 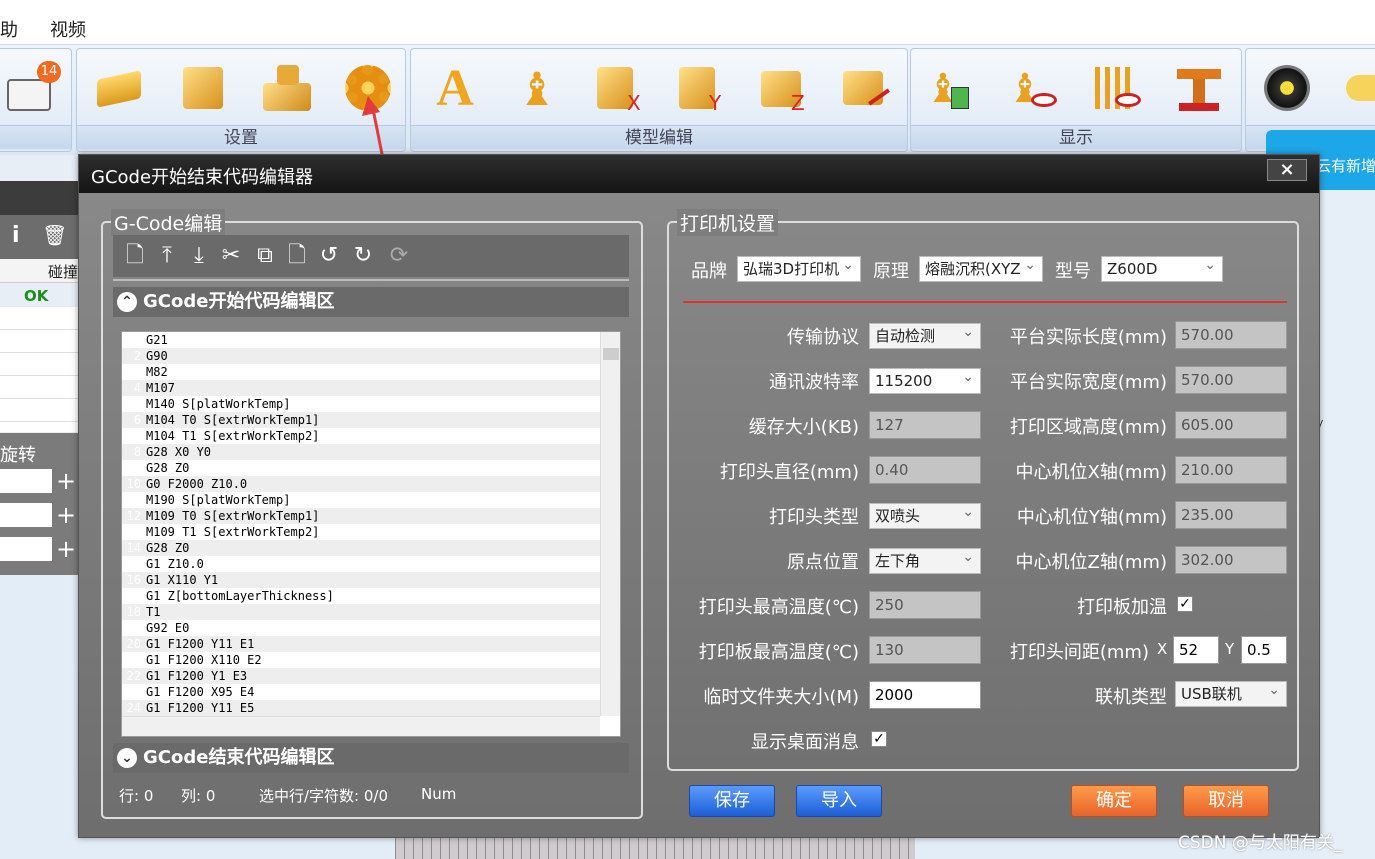 I want to click on info-icon: i, so click(x=16, y=235).